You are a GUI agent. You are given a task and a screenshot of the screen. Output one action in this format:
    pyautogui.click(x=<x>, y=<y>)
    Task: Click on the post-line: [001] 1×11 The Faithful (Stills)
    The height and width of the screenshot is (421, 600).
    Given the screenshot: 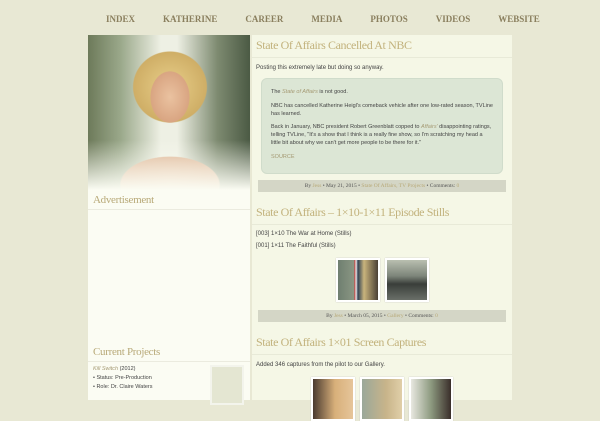 What is the action you would take?
    pyautogui.click(x=296, y=245)
    